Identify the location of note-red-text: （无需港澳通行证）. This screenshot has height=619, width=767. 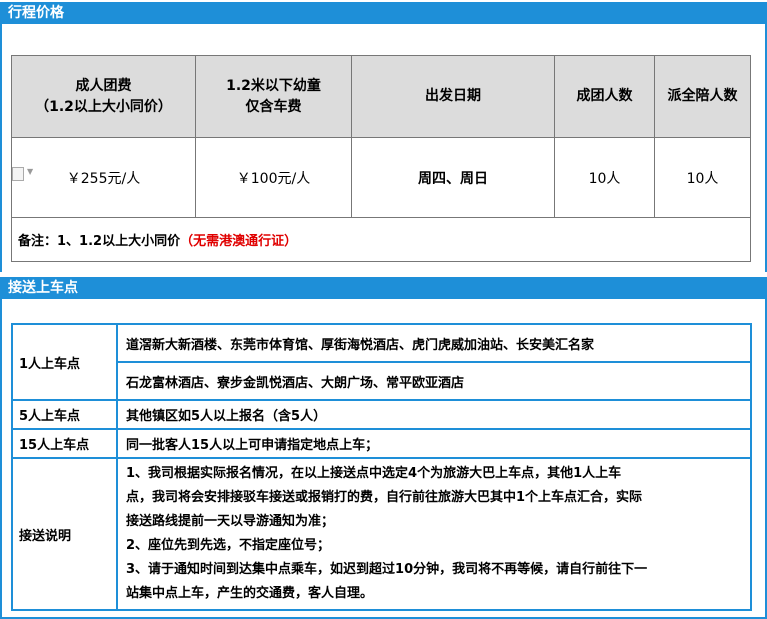
(239, 241).